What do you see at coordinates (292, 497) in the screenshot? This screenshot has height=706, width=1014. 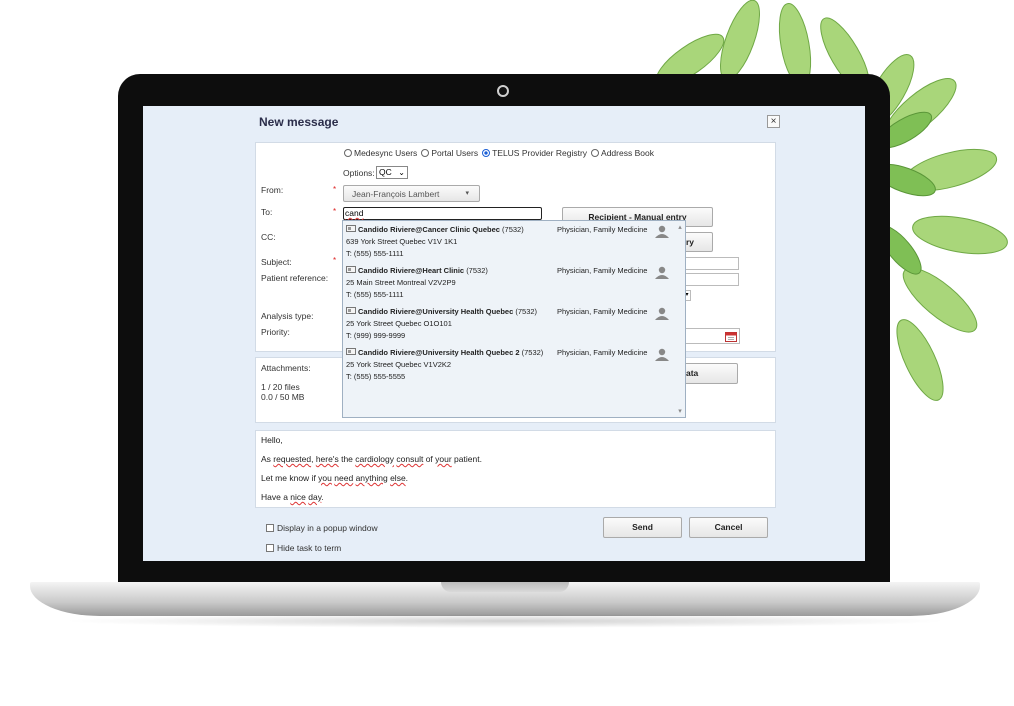 I see `message-line-4: Have a nice day.` at bounding box center [292, 497].